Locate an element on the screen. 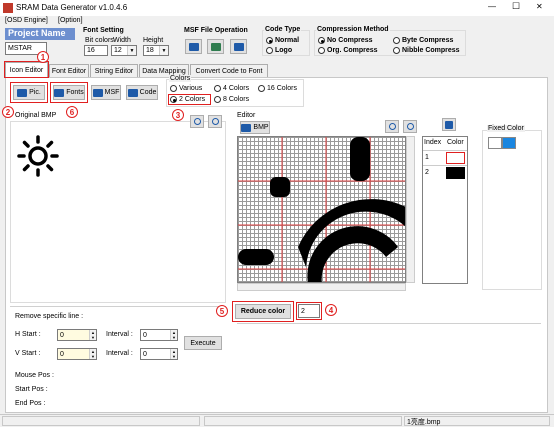 The width and height of the screenshot is (554, 427). status-file-name: 1亮度.bmp is located at coordinates (424, 422).